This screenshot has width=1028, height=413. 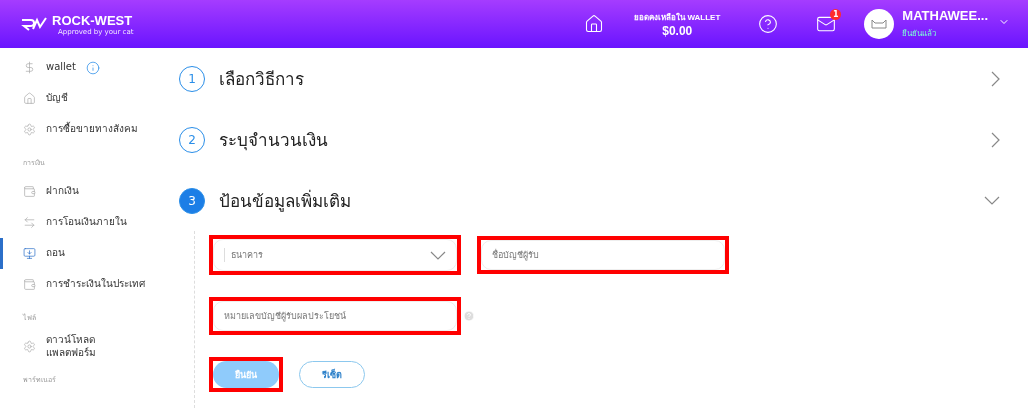 What do you see at coordinates (62, 191) in the screenshot?
I see `menu-label: ฝากเงิน` at bounding box center [62, 191].